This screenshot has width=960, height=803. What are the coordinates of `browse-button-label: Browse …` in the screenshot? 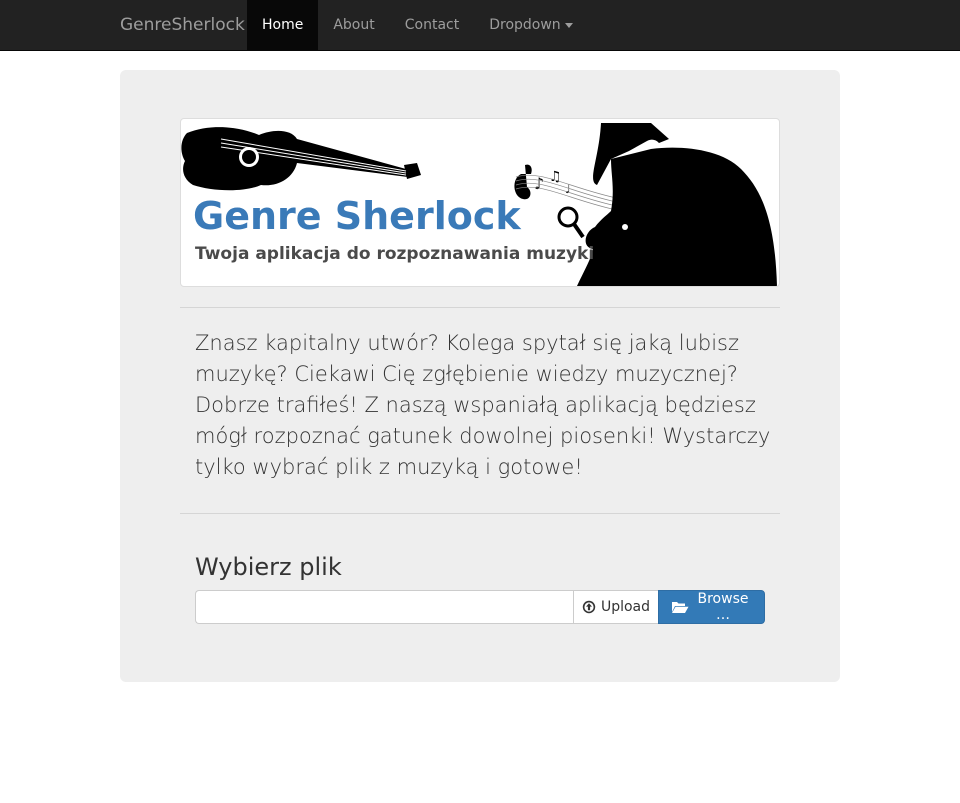 It's located at (723, 607).